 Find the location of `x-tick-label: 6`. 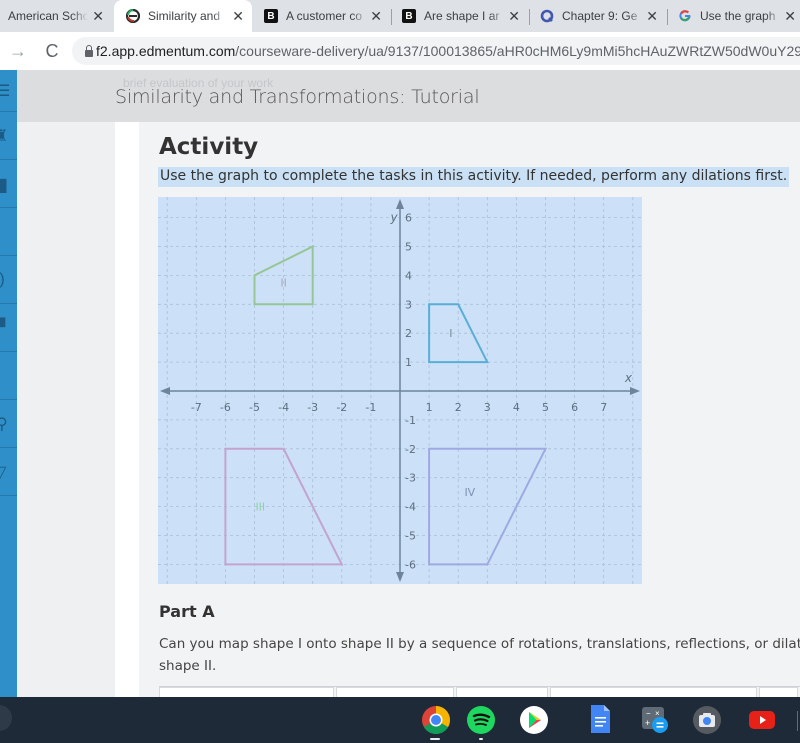

x-tick-label: 6 is located at coordinates (574, 407).